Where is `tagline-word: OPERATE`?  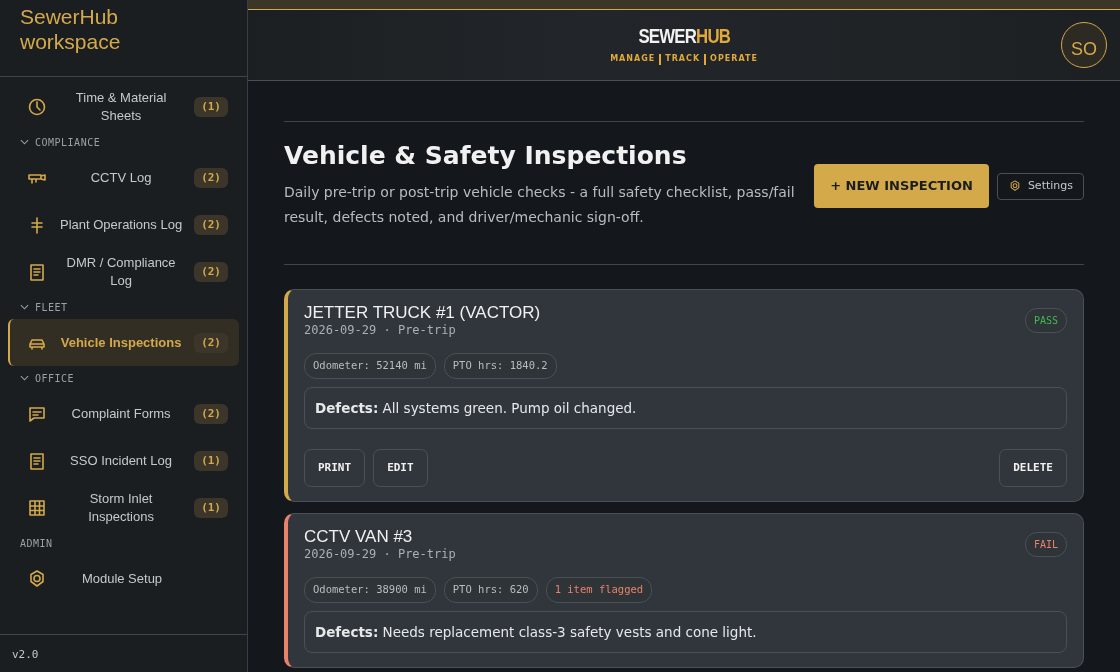 tagline-word: OPERATE is located at coordinates (734, 59).